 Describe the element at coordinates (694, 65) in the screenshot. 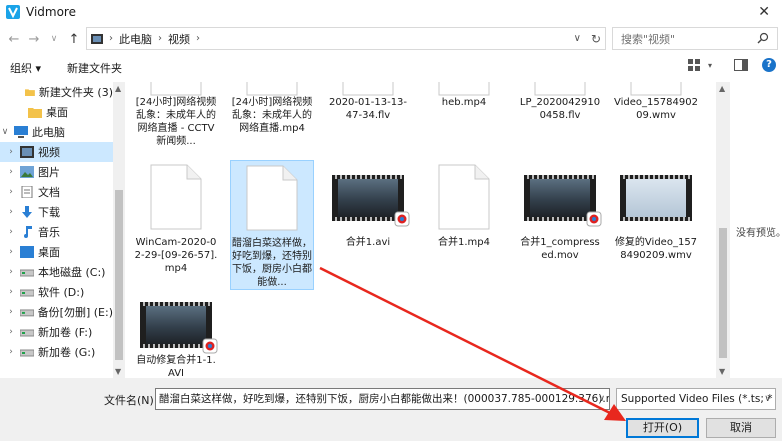

I see `view-options-icon` at that location.